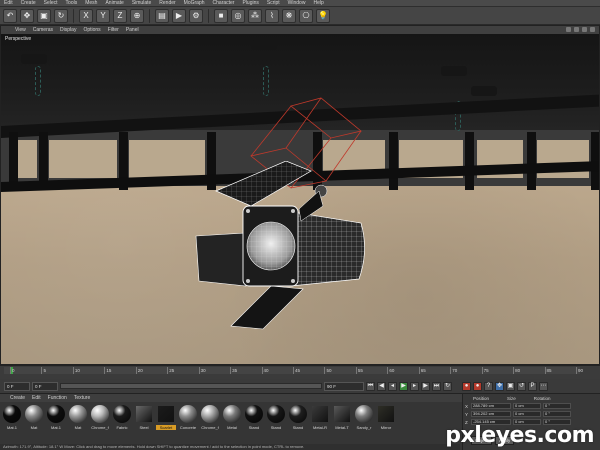  What do you see at coordinates (521, 386) in the screenshot?
I see `rotation-key-icon: ↺` at bounding box center [521, 386].